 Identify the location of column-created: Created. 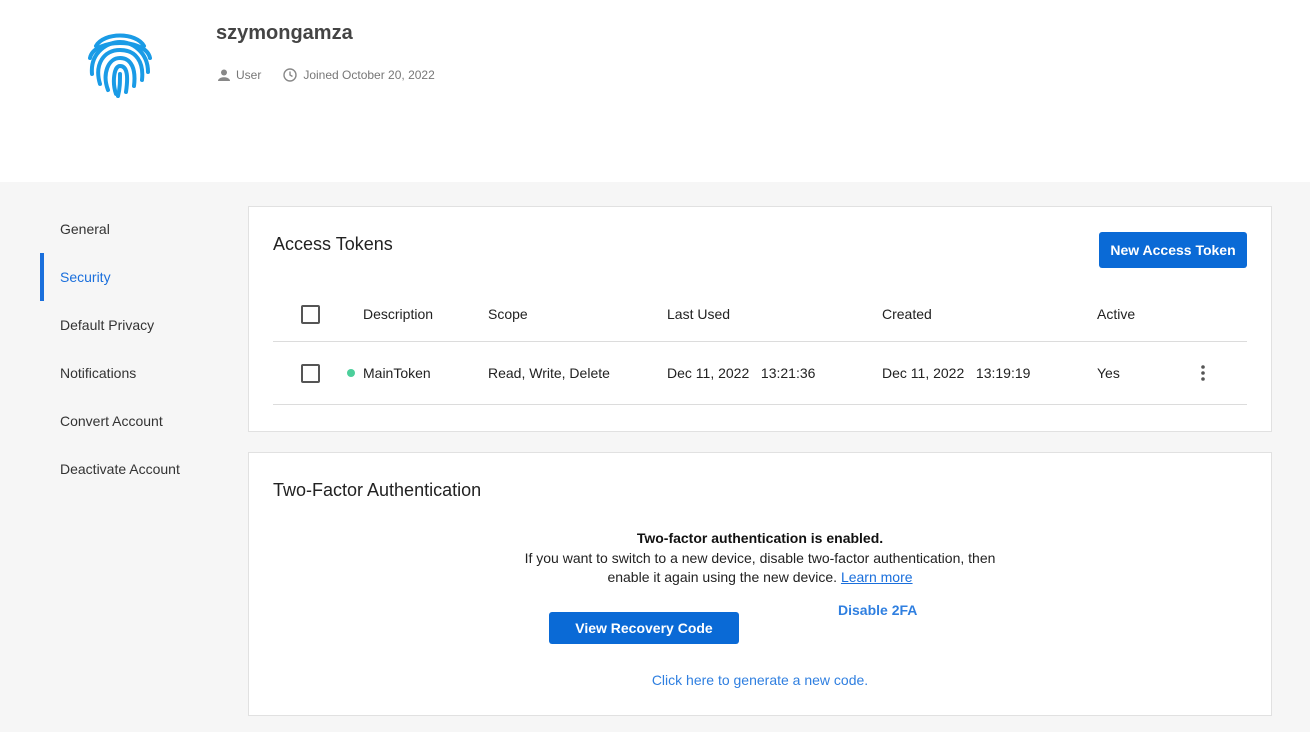
(907, 314).